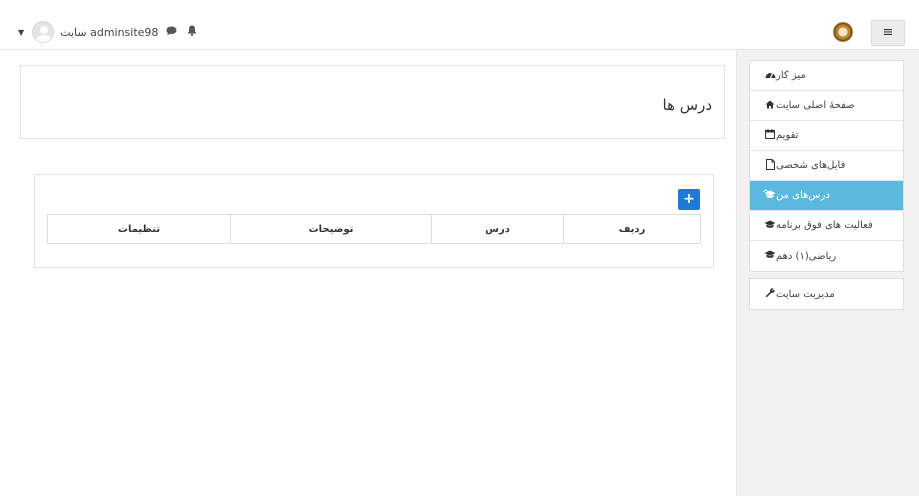 The image size is (919, 496). What do you see at coordinates (826, 136) in the screenshot?
I see `sidebar-item-calendar: تقویم` at bounding box center [826, 136].